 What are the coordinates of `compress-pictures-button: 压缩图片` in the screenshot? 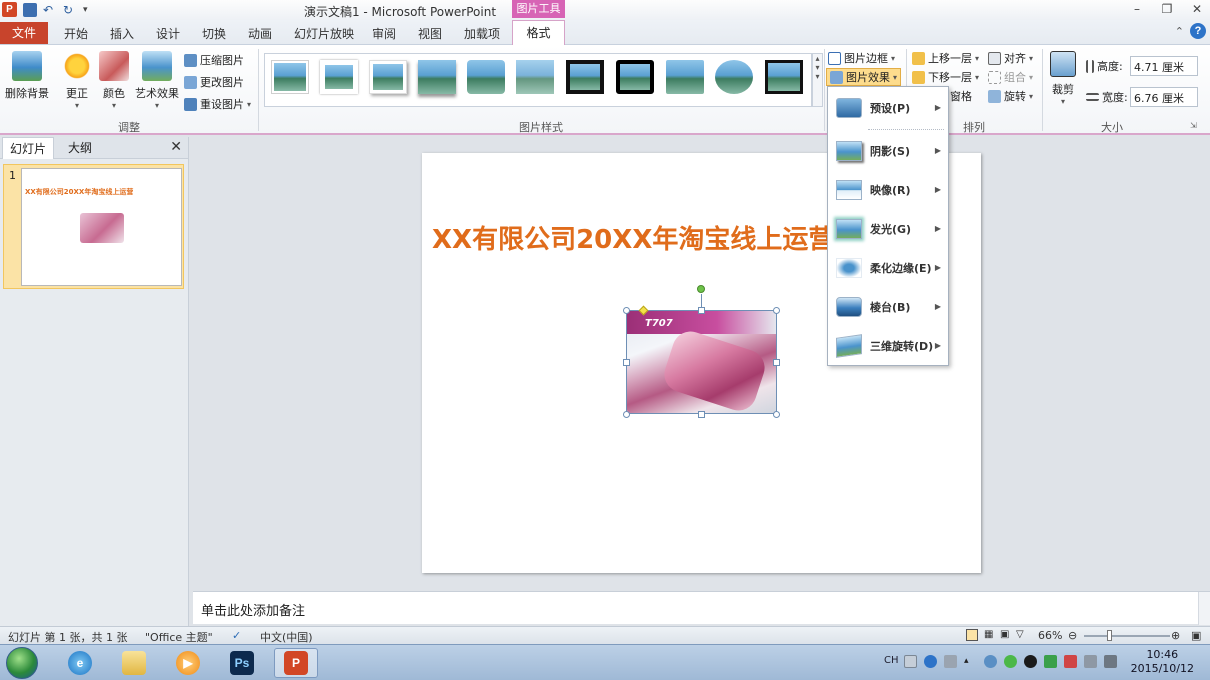 It's located at (214, 60).